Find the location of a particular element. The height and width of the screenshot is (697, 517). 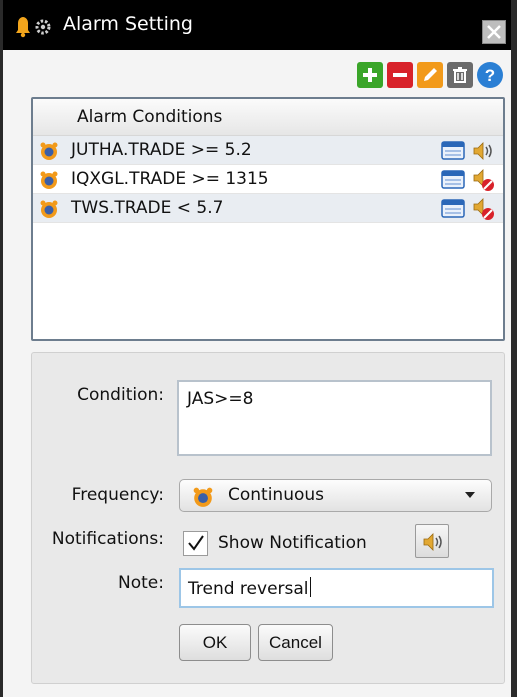

list-item: IQXGL.TRADE >= 1315 is located at coordinates (268, 179).